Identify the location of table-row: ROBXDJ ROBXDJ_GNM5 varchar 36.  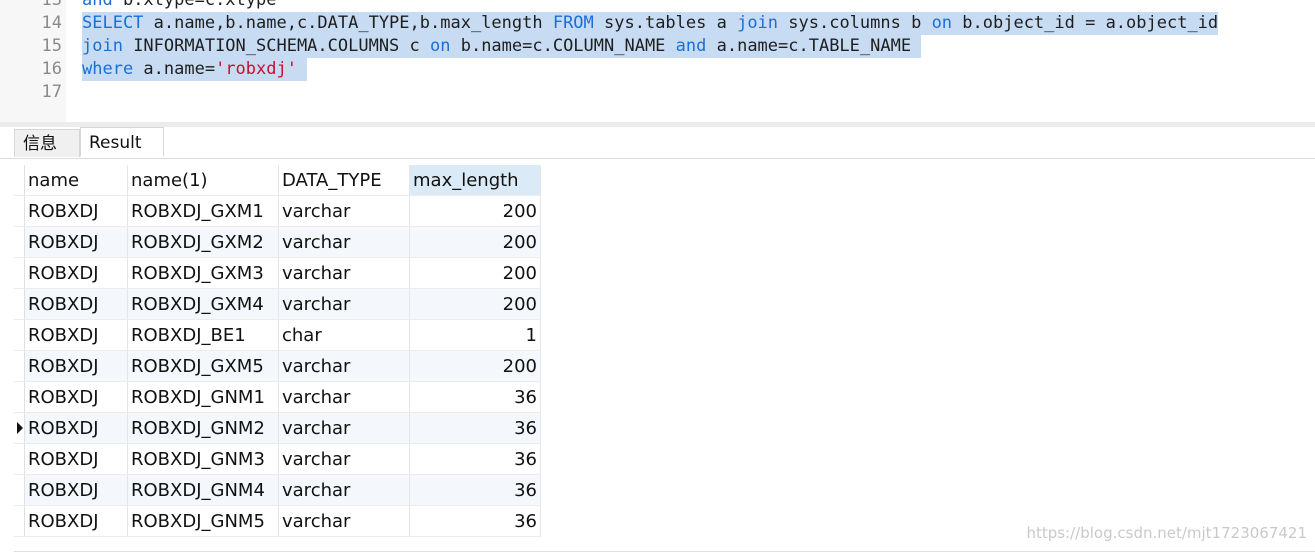
(277, 521).